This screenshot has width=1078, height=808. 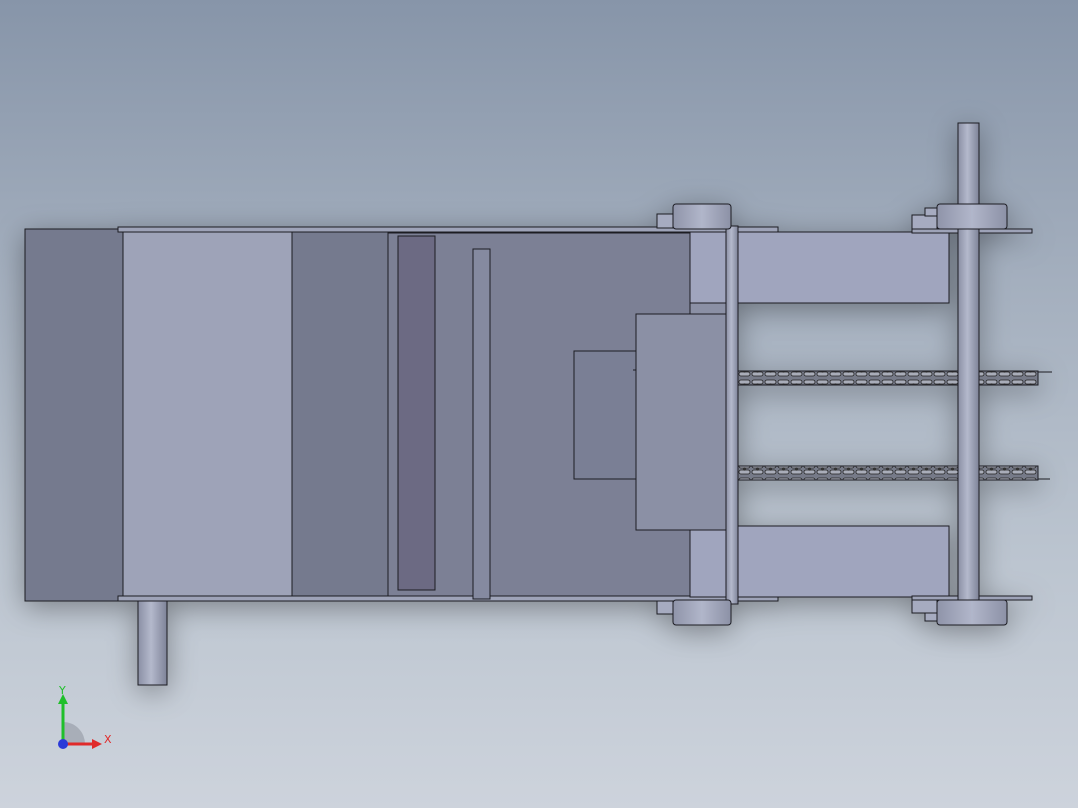 What do you see at coordinates (108, 739) in the screenshot?
I see `x-axis-label: X` at bounding box center [108, 739].